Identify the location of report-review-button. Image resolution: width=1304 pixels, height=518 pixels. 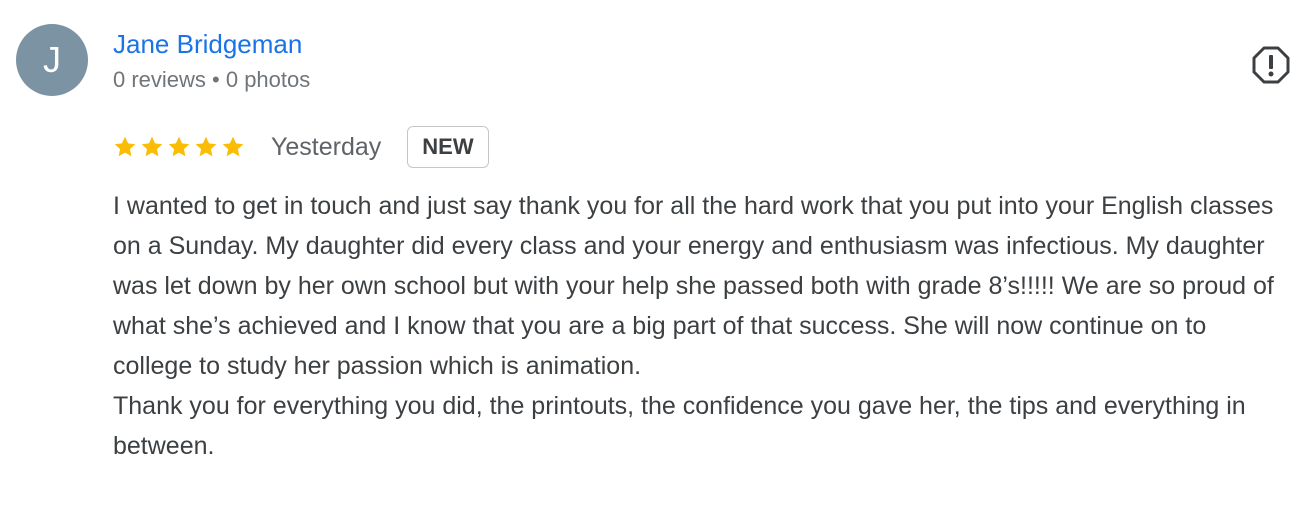
(1271, 65).